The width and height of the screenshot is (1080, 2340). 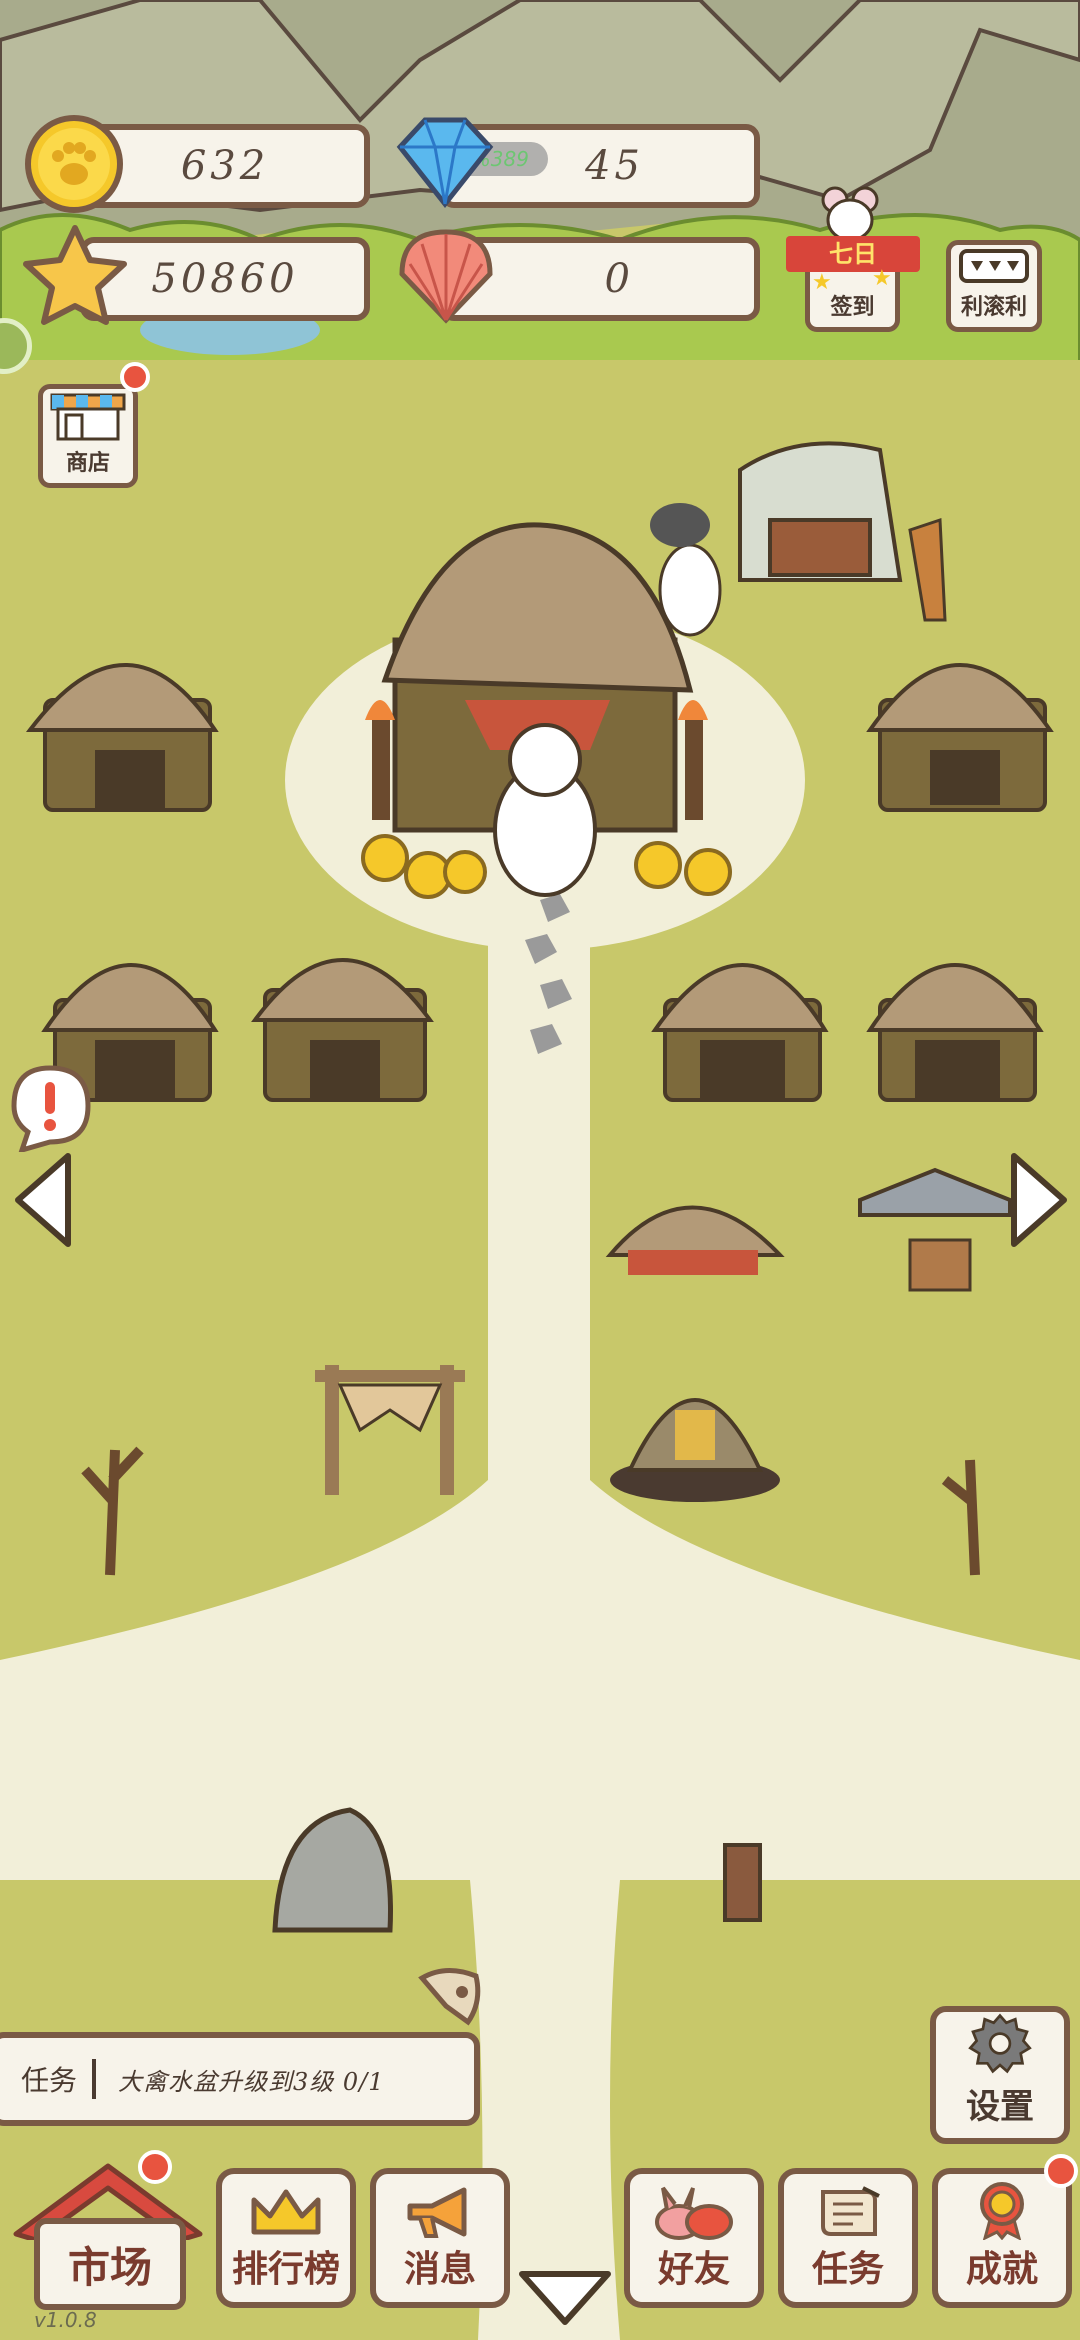 What do you see at coordinates (87, 463) in the screenshot?
I see `shop-label: 商店` at bounding box center [87, 463].